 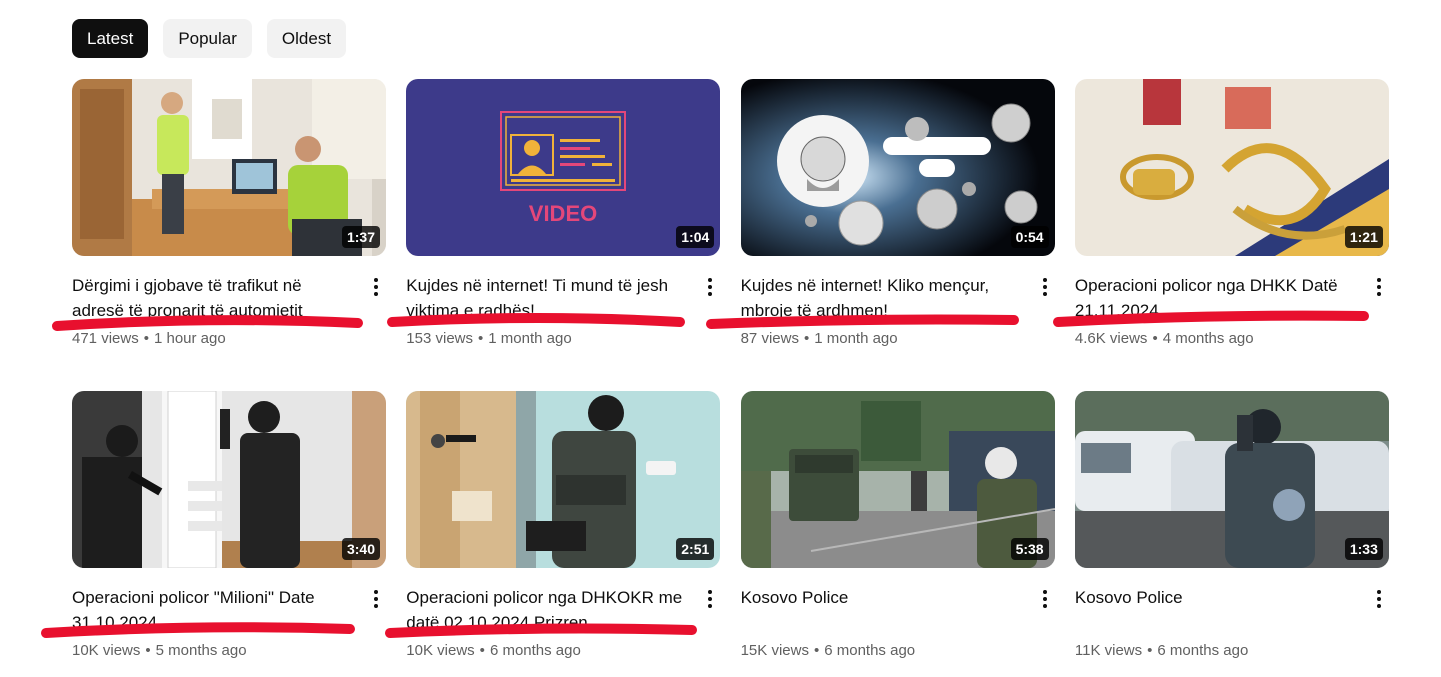 I want to click on video-thumbnail: 0:54, so click(x=897, y=167).